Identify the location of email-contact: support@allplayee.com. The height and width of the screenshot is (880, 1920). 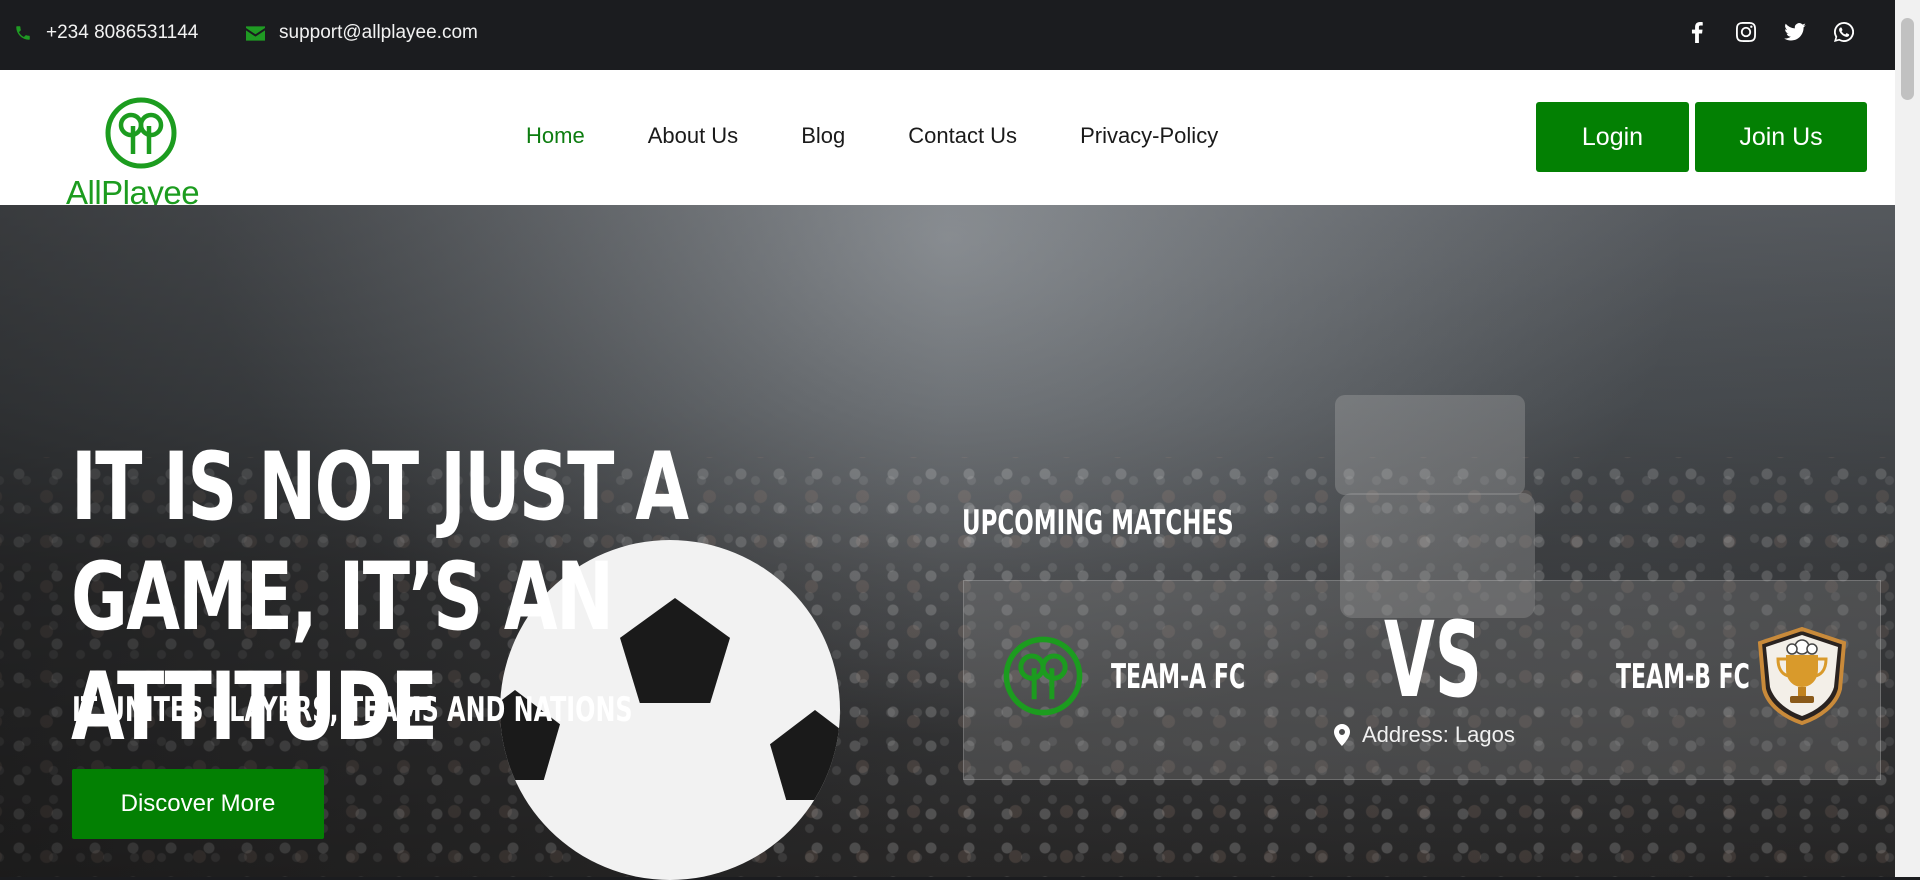
(362, 33).